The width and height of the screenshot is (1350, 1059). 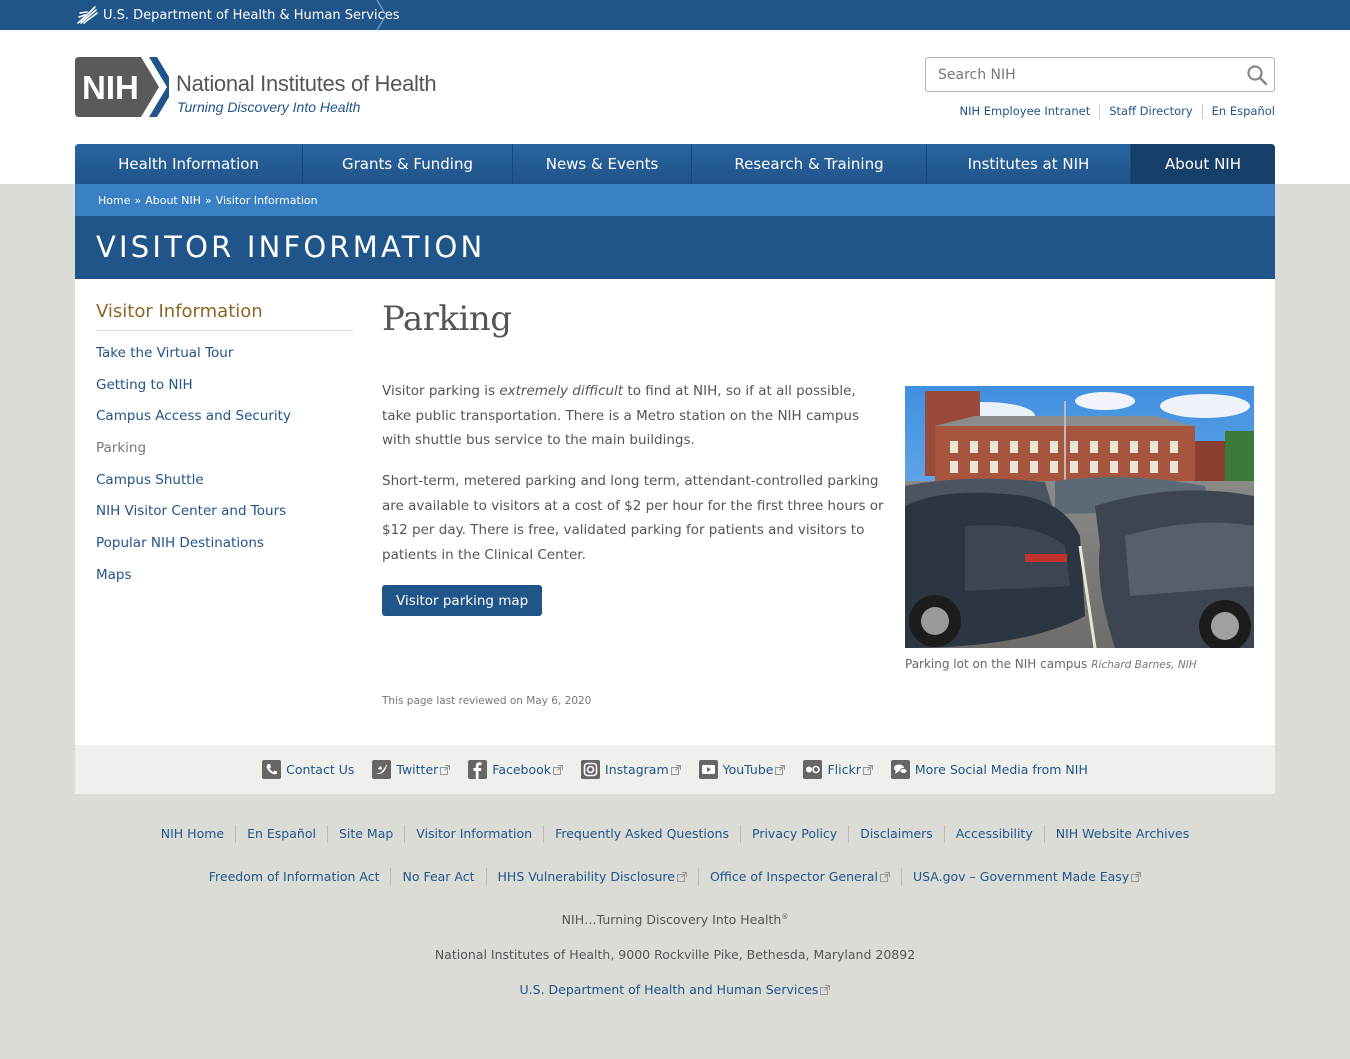 What do you see at coordinates (382, 769) in the screenshot?
I see `twitter-icon` at bounding box center [382, 769].